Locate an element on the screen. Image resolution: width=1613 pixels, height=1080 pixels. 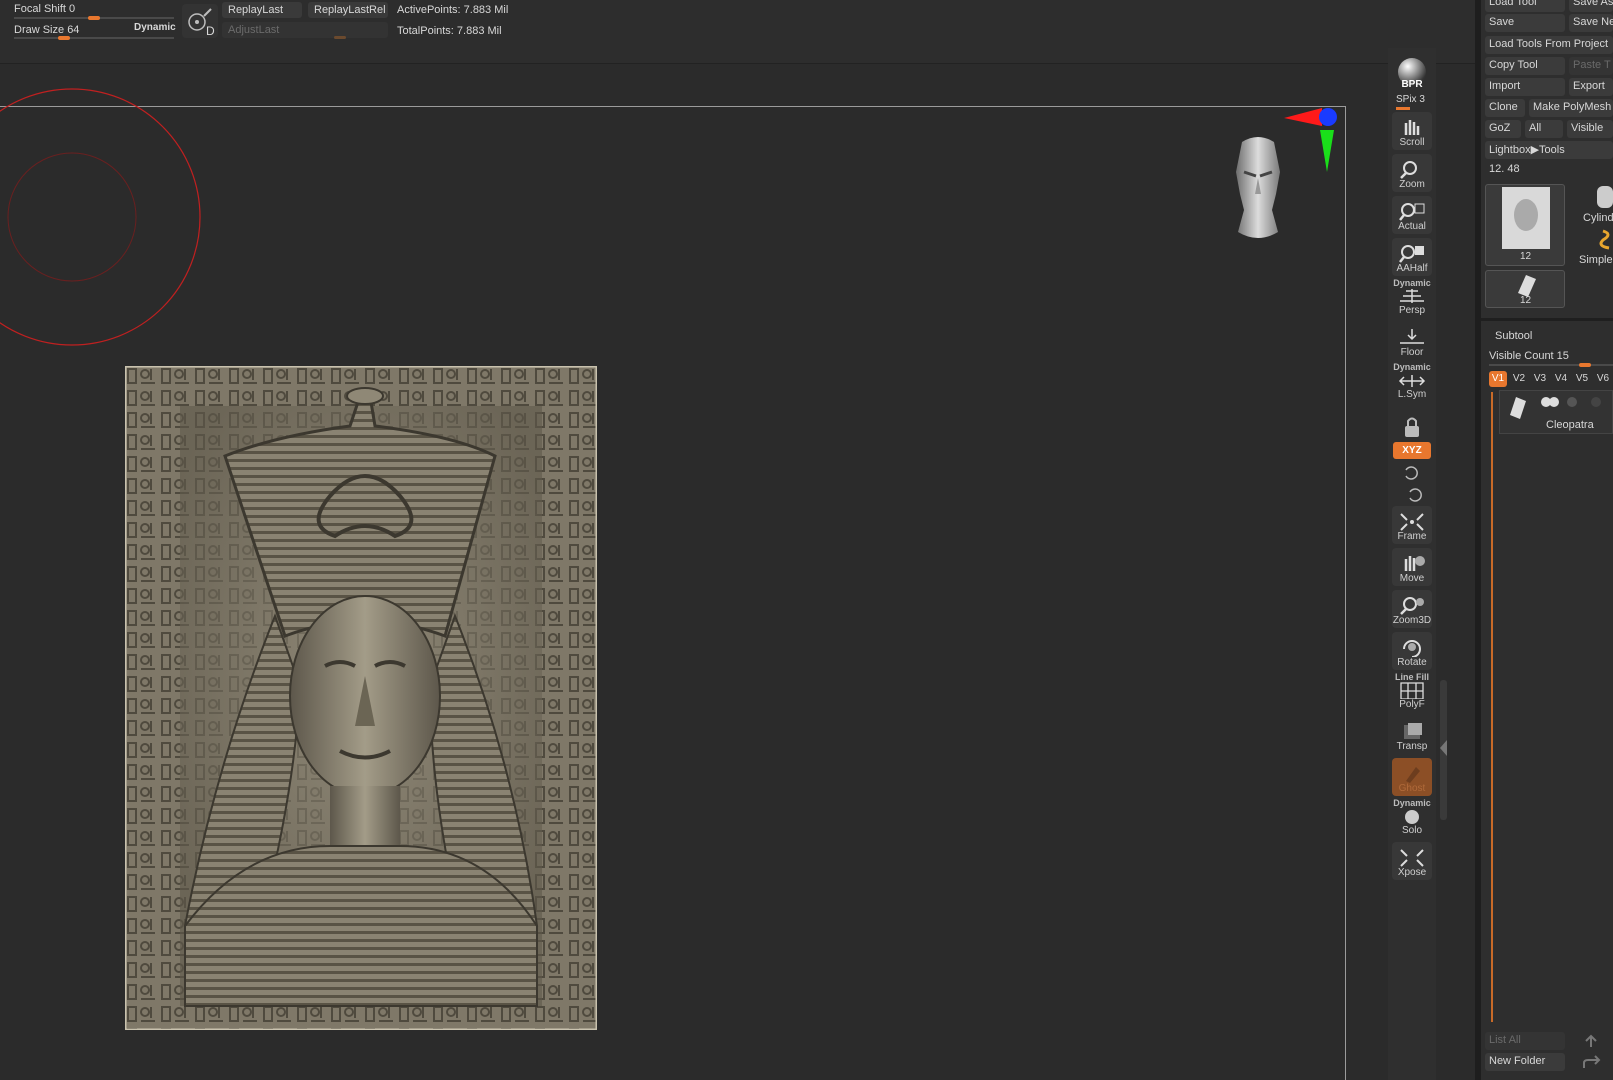
rotate-label: Rotate is located at coordinates (1412, 662).